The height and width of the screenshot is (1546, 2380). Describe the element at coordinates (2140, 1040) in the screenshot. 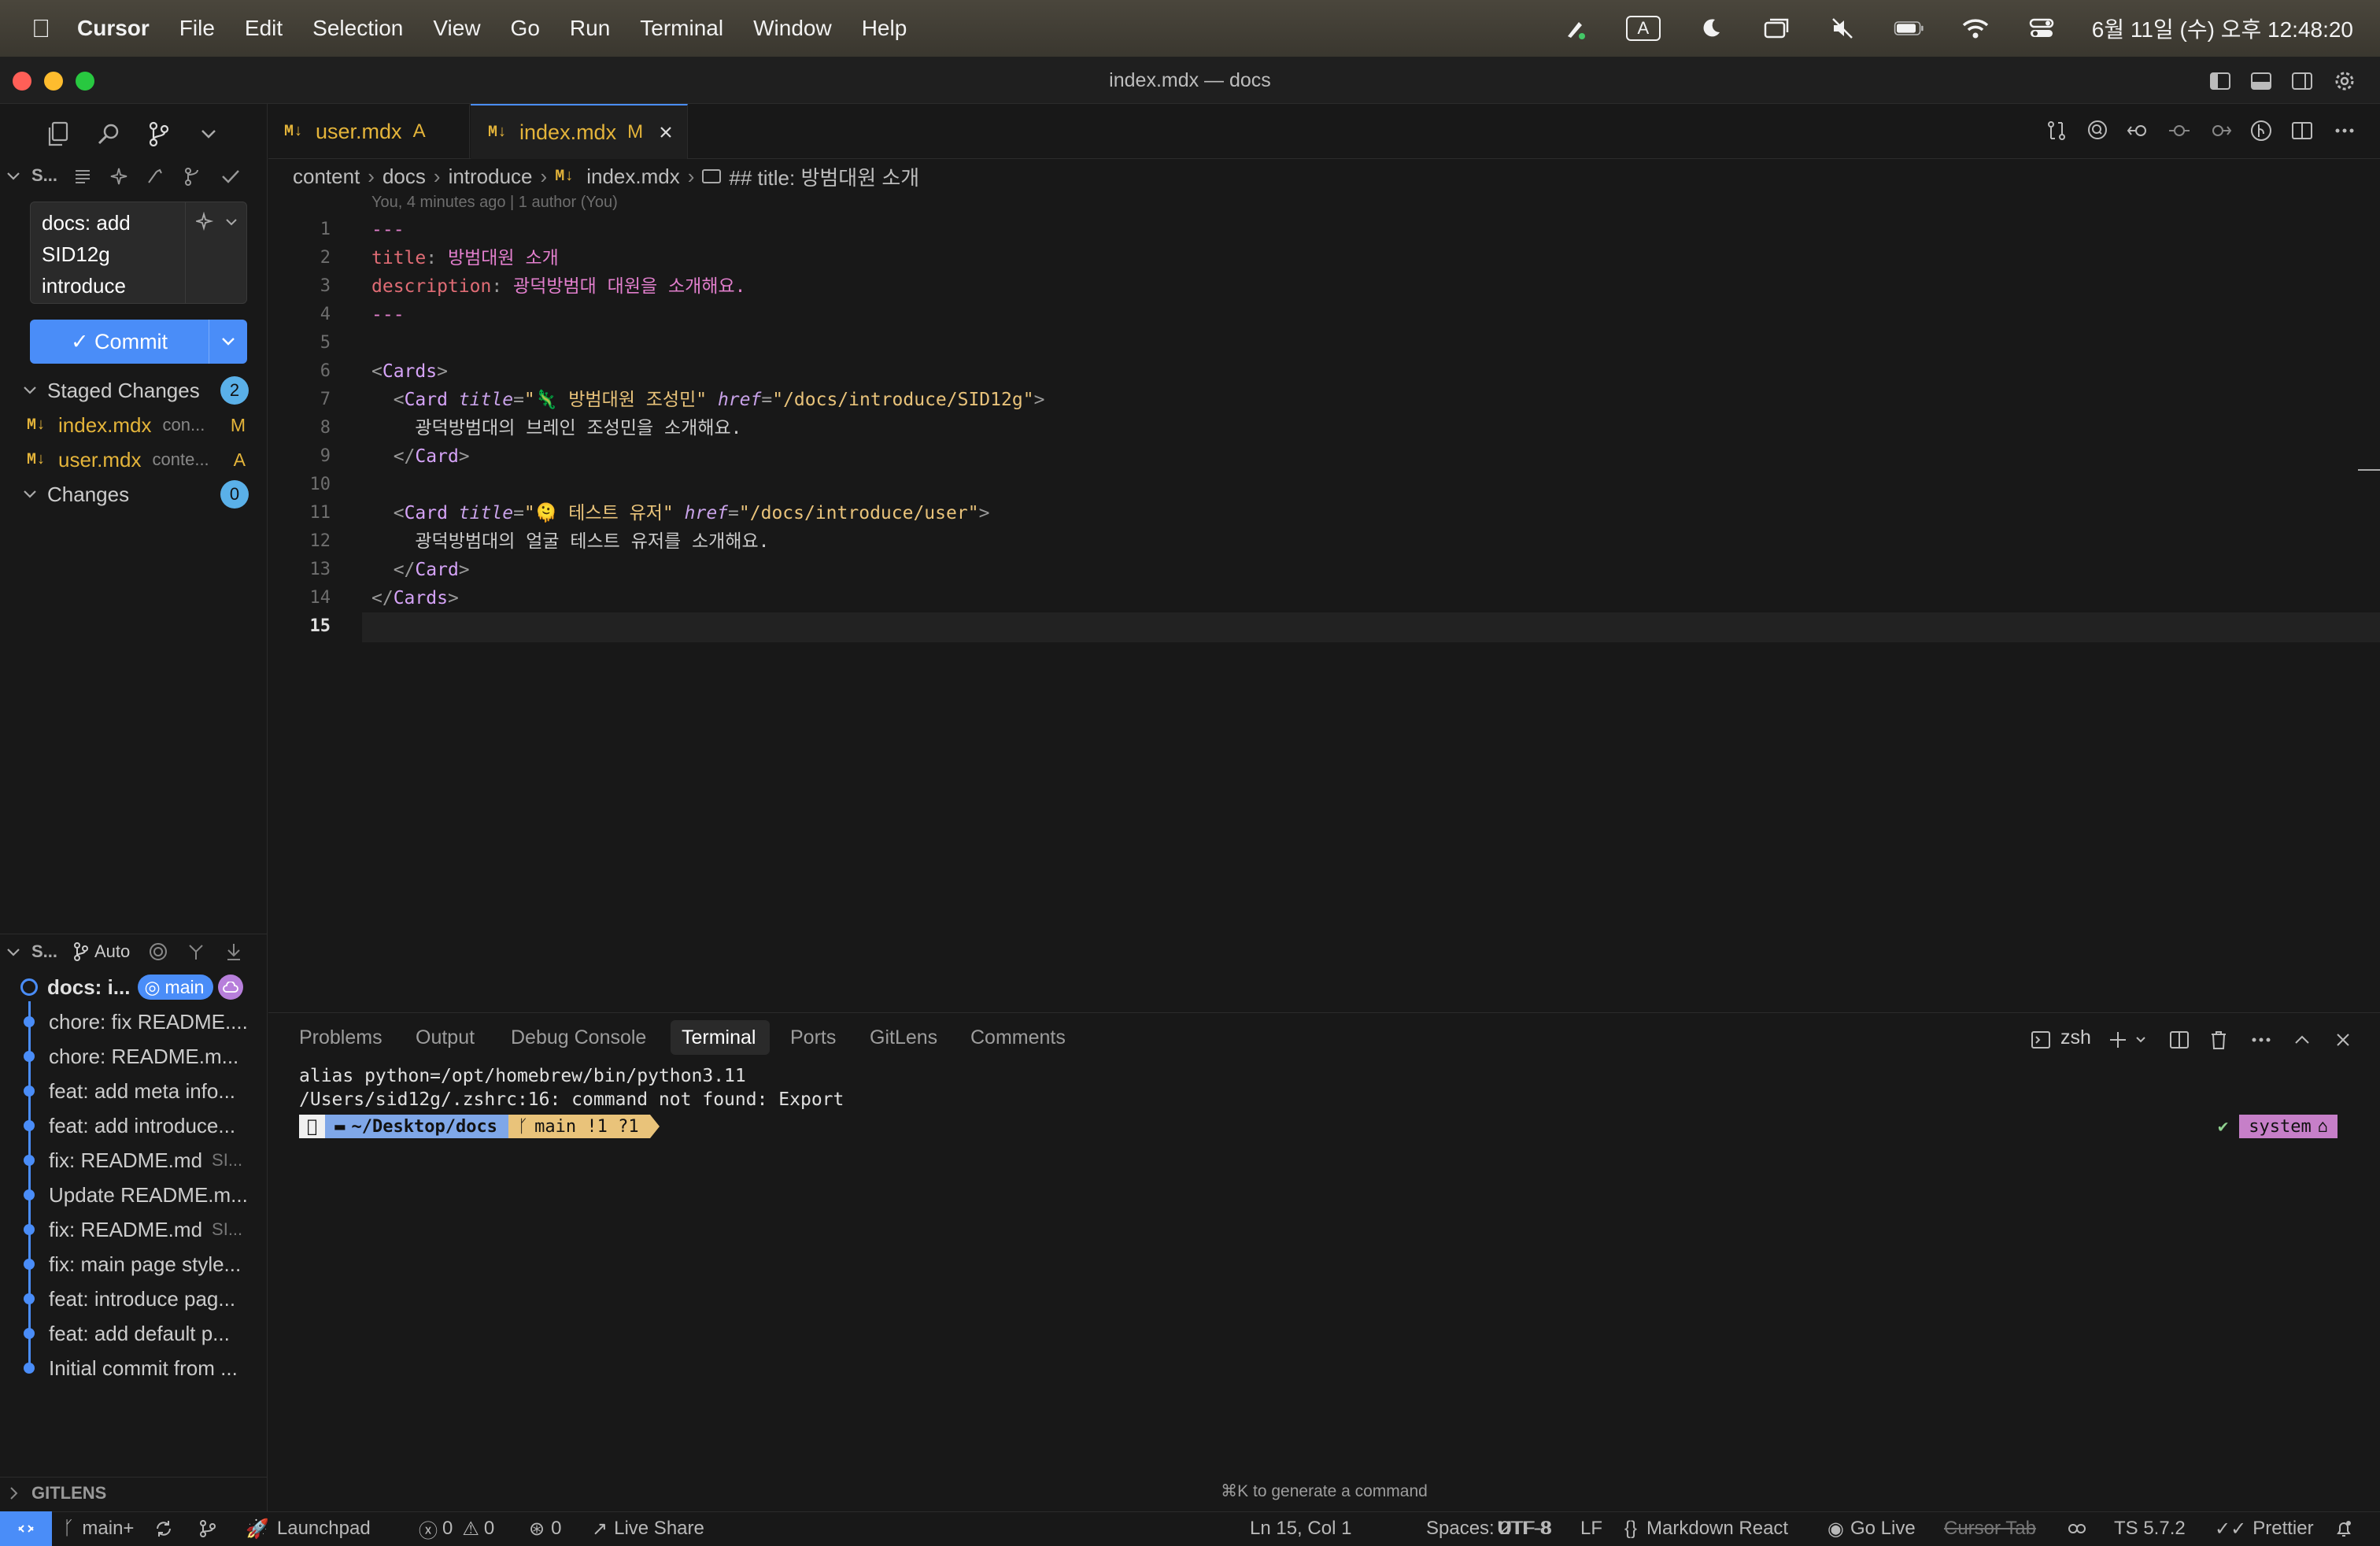

I see `terminal-dropdown-chevron-icon` at that location.